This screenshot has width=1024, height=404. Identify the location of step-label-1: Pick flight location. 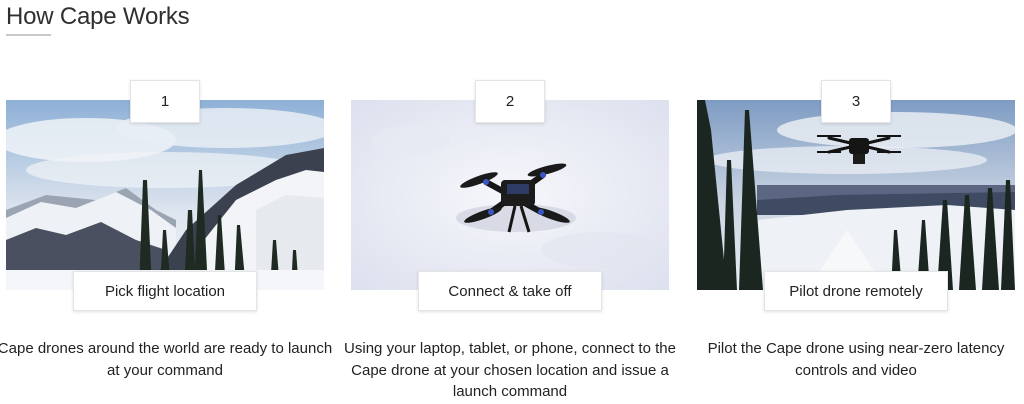
(165, 291).